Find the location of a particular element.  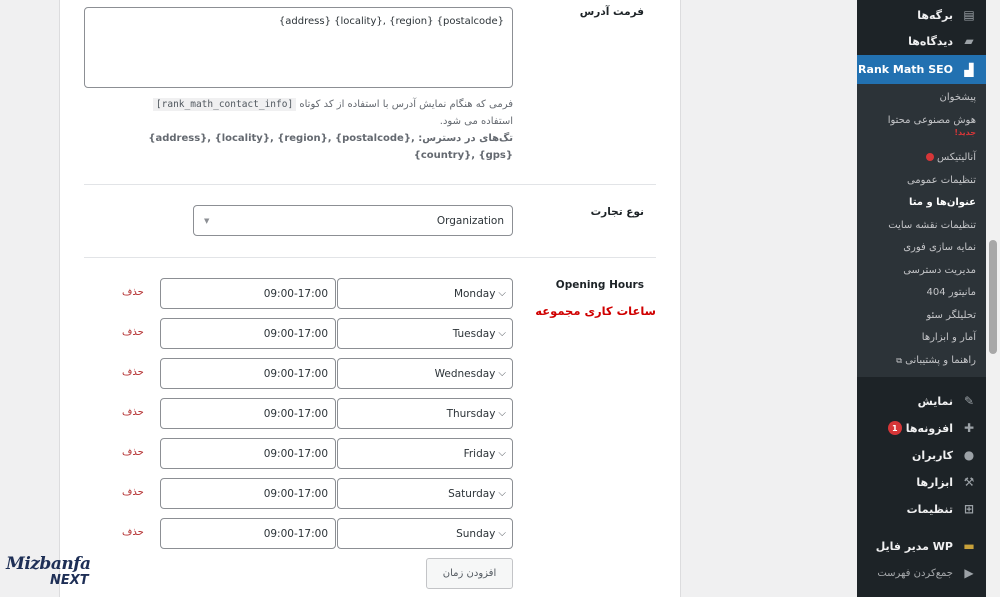

rank-math-icon: ▟ is located at coordinates (969, 69).